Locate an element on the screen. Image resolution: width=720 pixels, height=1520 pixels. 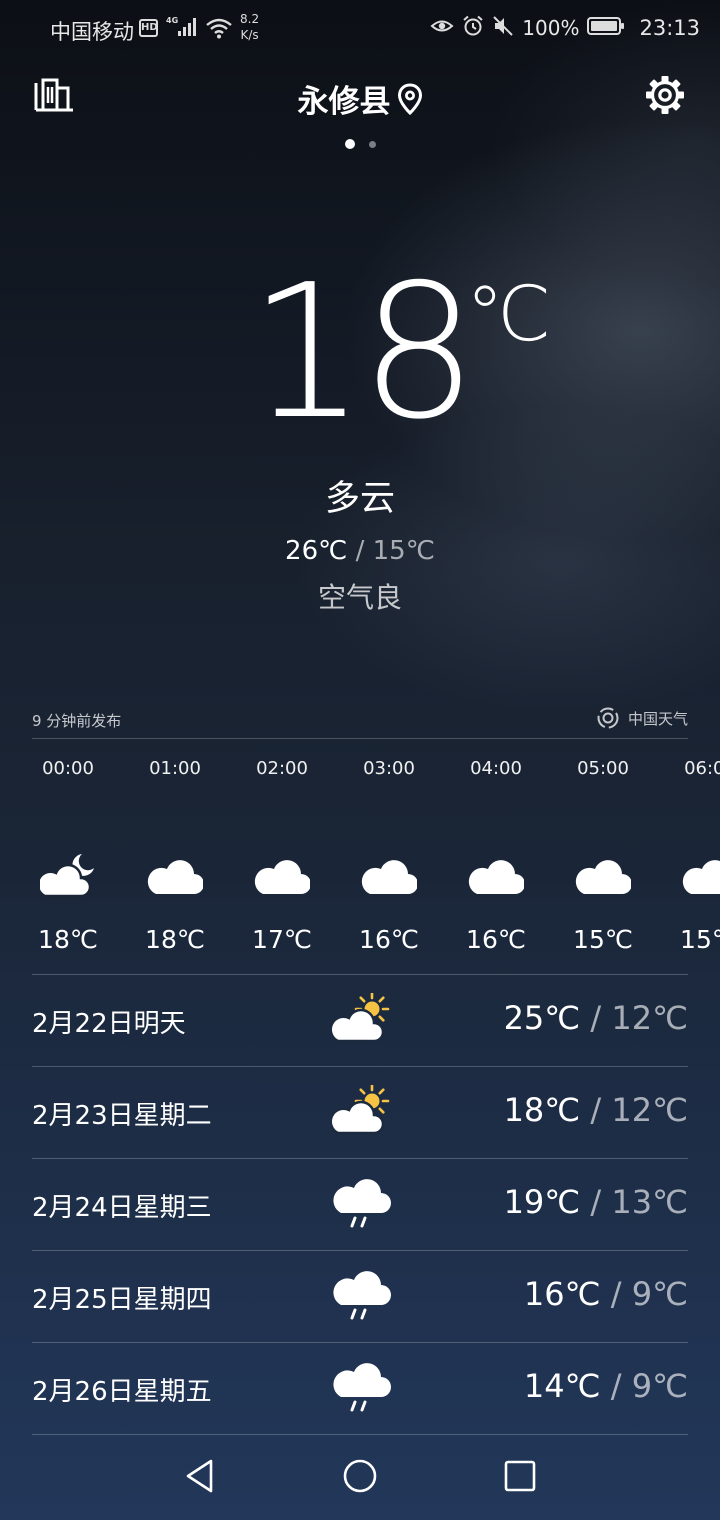
daily-row: 2月23日星期二 18℃ / 12℃ is located at coordinates (360, 1113).